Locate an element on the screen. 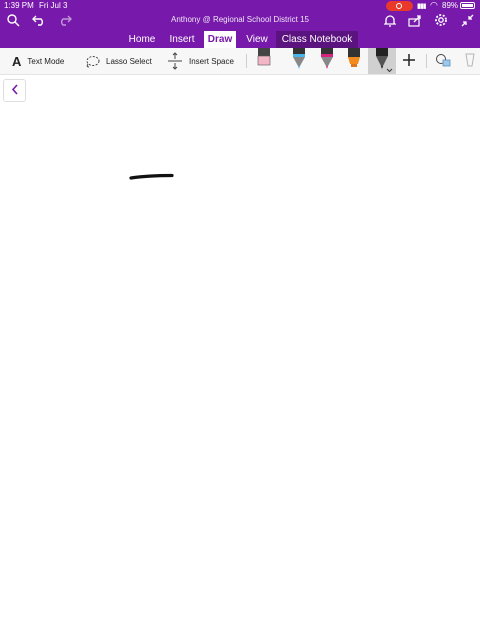 This screenshot has width=480, height=640. screen-recording-icon is located at coordinates (399, 6).